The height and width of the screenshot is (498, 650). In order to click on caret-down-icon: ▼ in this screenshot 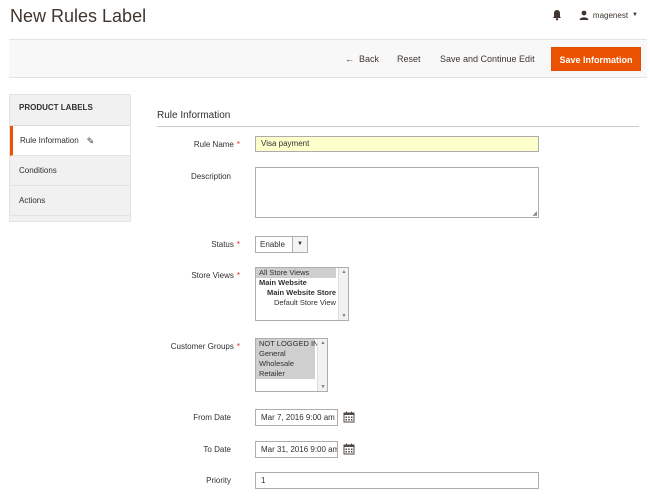, I will do `click(635, 15)`.